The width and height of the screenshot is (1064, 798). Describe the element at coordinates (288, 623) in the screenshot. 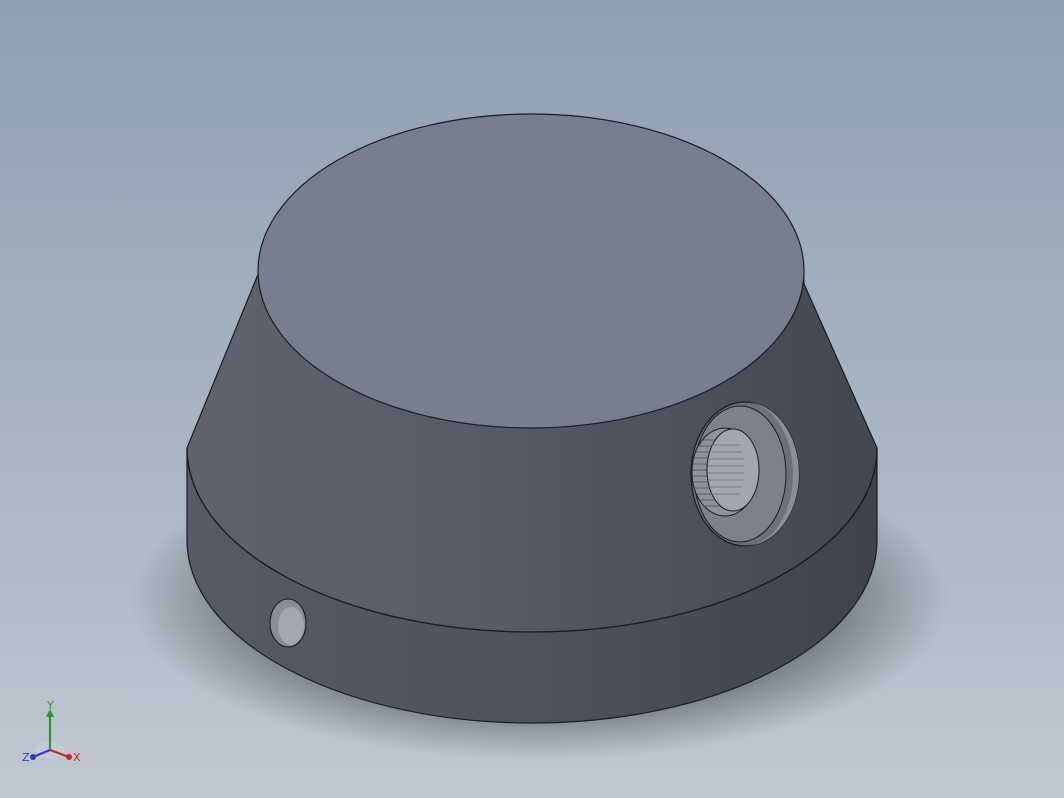

I see `pin-hole` at that location.